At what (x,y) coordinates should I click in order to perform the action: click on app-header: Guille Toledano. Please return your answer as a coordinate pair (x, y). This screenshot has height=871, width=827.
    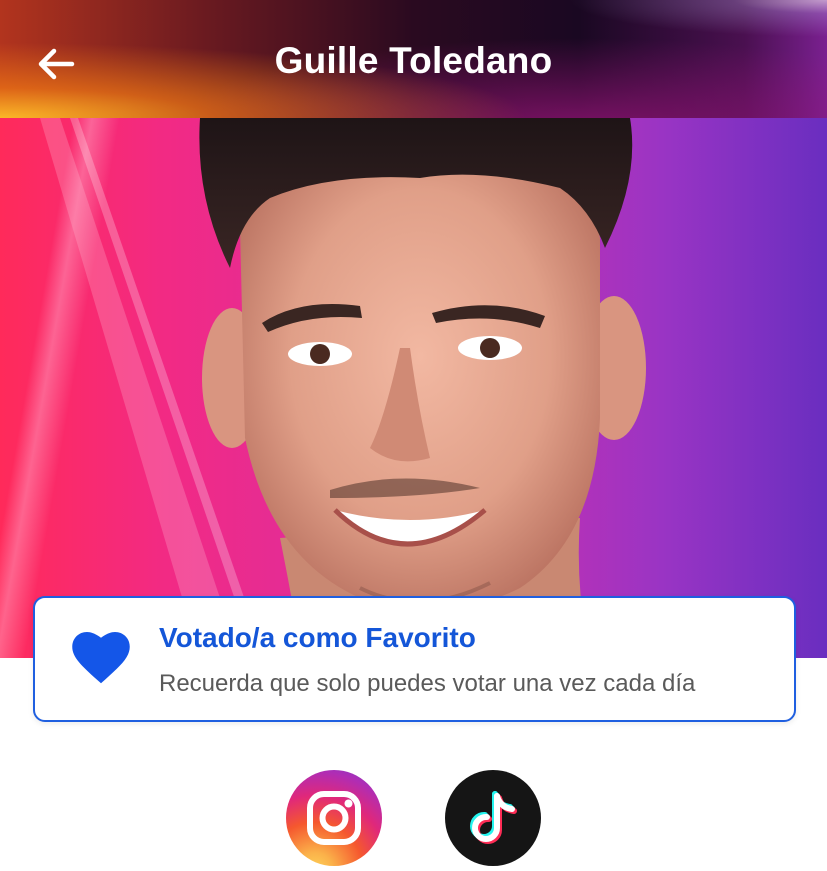
    Looking at the image, I should click on (413, 59).